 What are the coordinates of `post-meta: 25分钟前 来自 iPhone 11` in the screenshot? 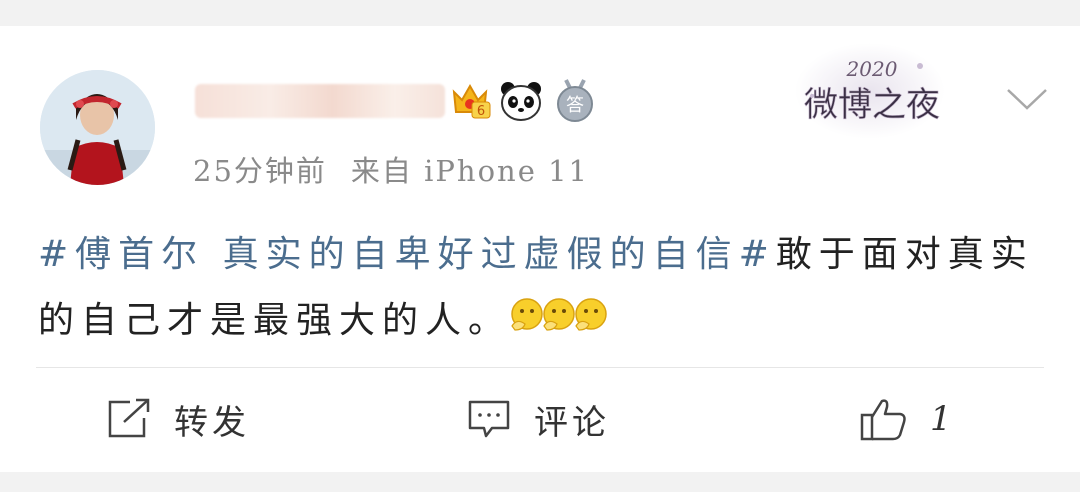 It's located at (403, 169).